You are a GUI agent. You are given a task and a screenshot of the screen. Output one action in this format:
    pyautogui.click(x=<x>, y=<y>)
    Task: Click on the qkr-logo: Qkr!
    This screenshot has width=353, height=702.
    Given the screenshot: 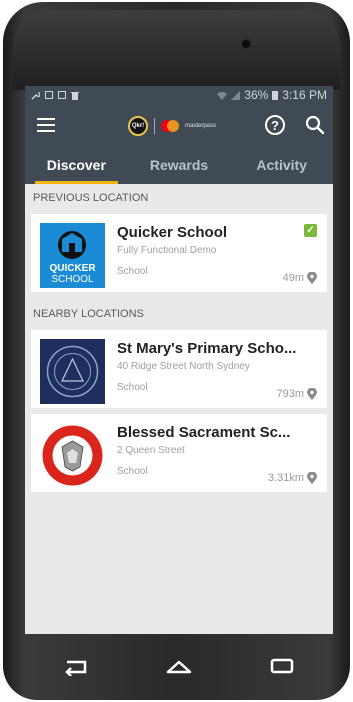 What is the action you would take?
    pyautogui.click(x=138, y=126)
    